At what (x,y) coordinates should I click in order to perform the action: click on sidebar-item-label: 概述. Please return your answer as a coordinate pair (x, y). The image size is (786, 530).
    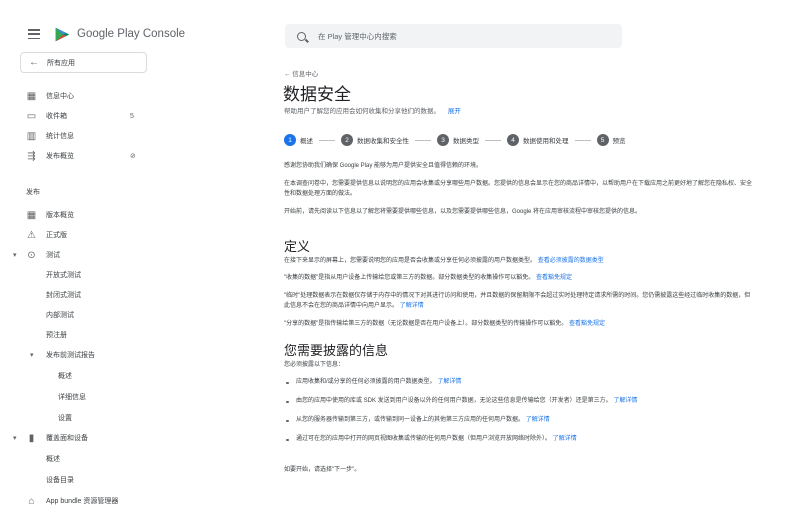
    Looking at the image, I should click on (53, 459).